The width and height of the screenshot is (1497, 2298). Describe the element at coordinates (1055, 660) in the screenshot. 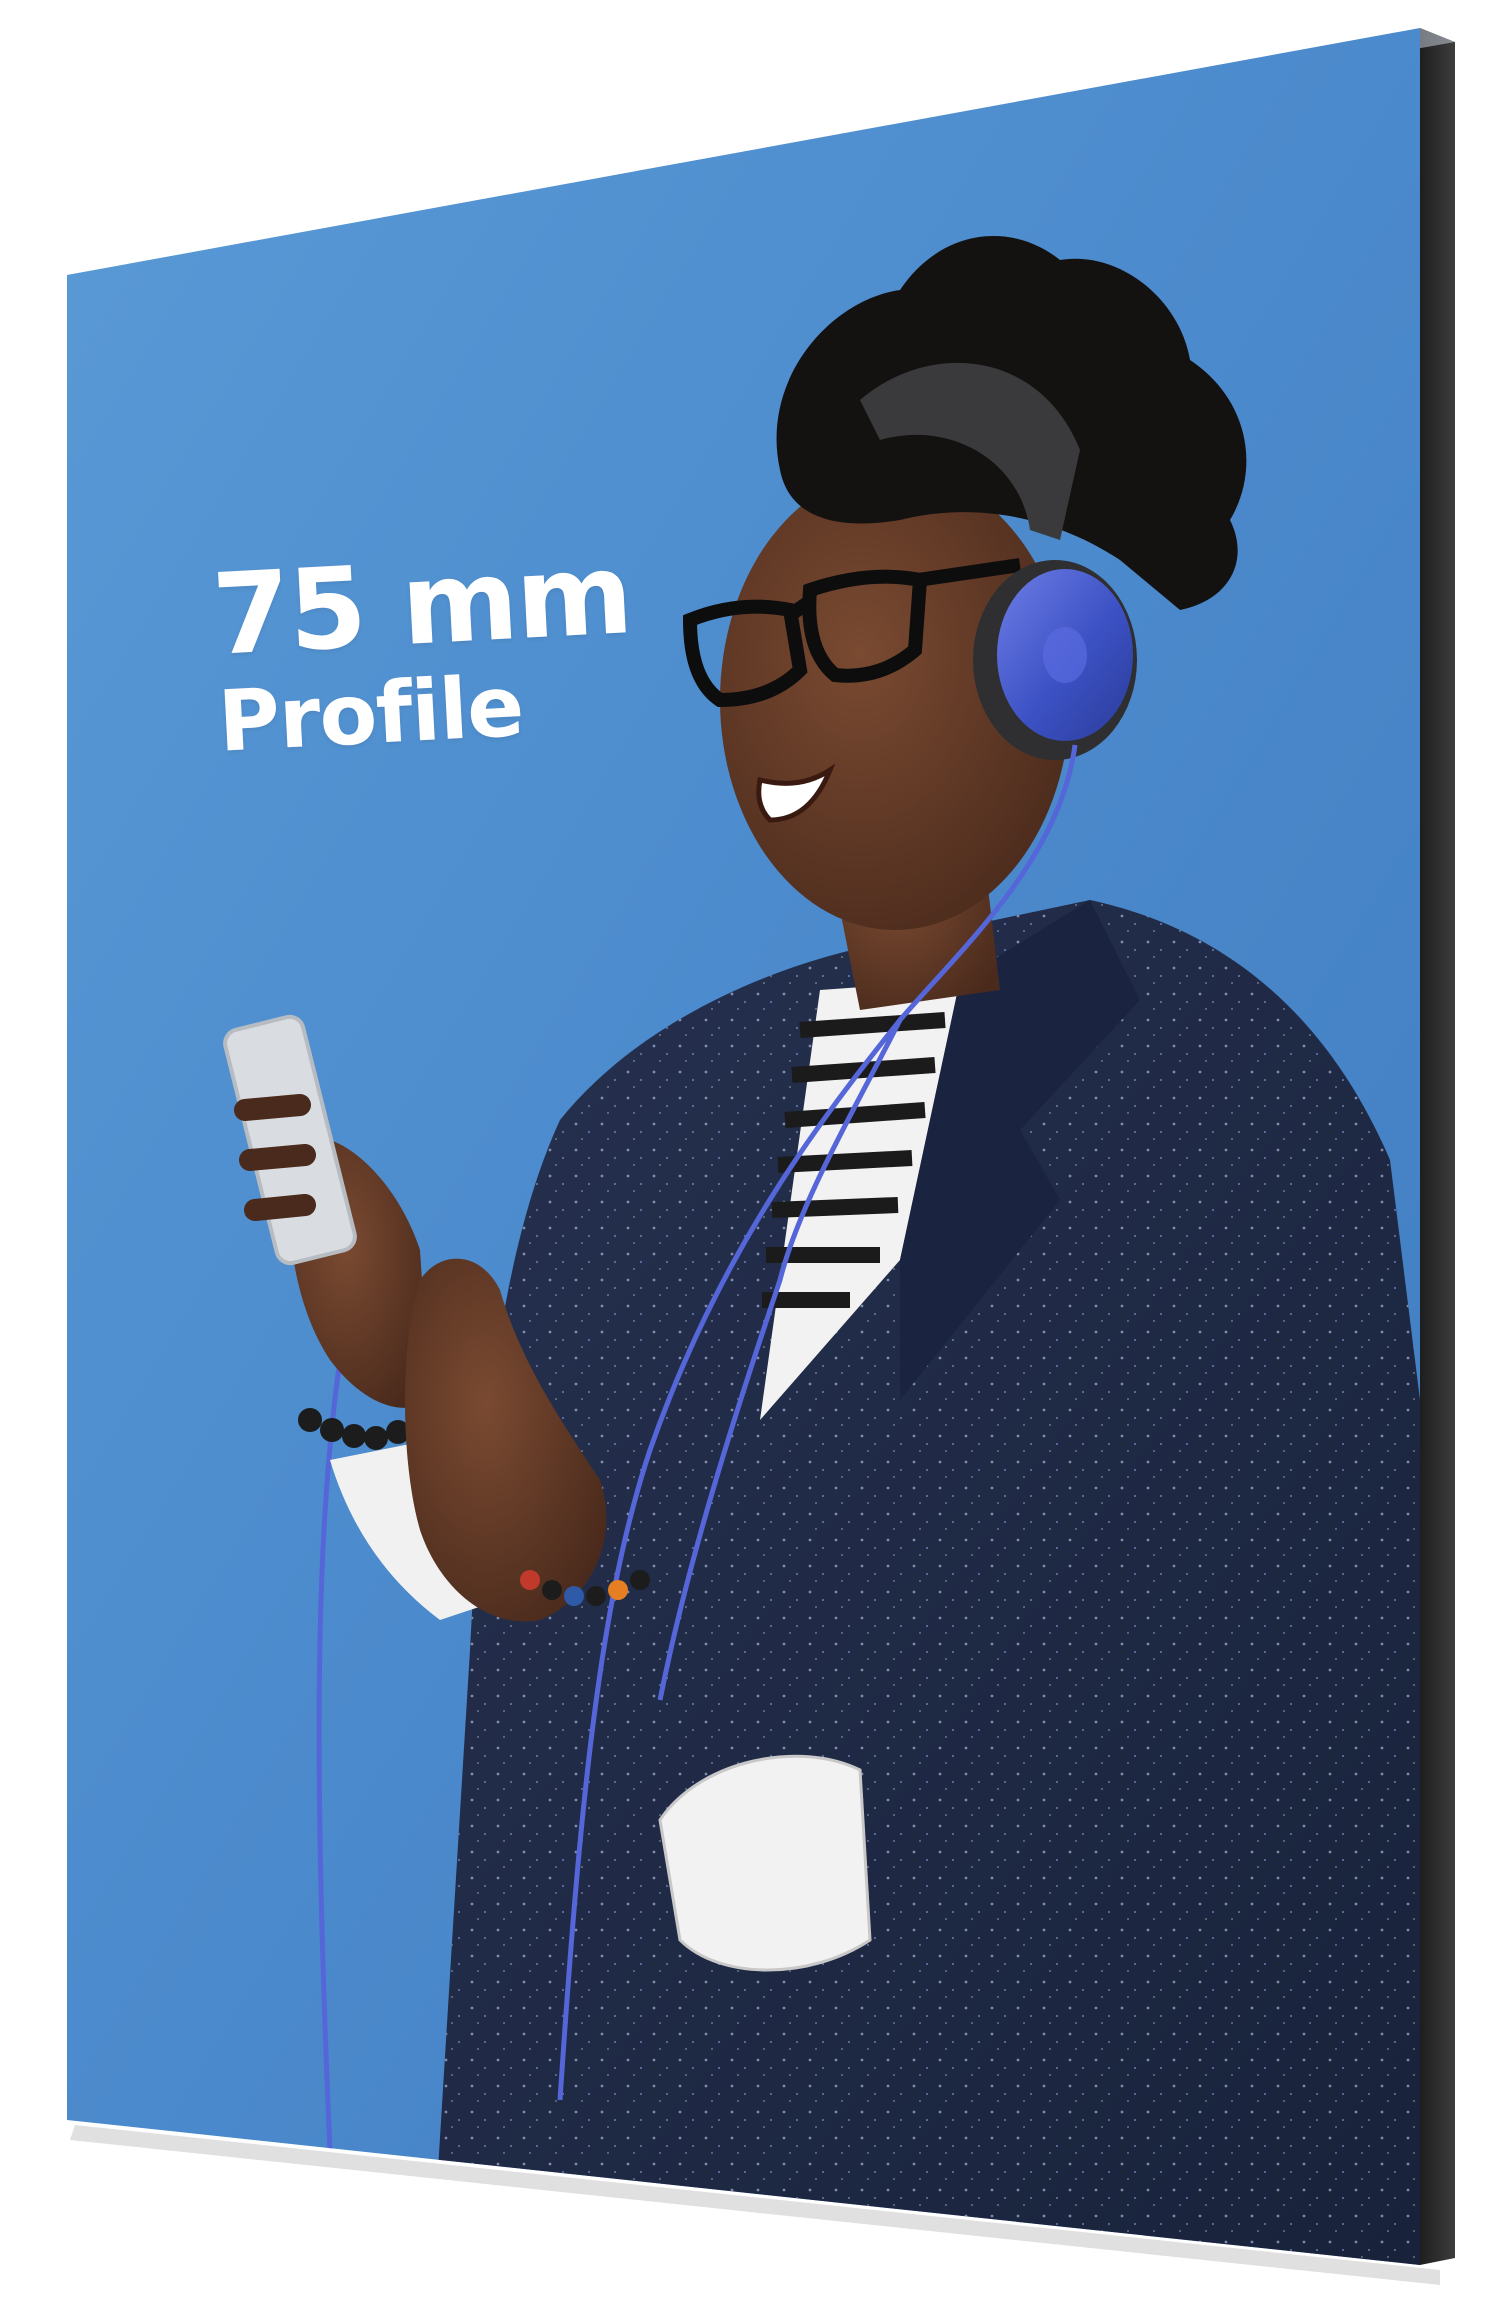

I see `headphone-cup` at that location.